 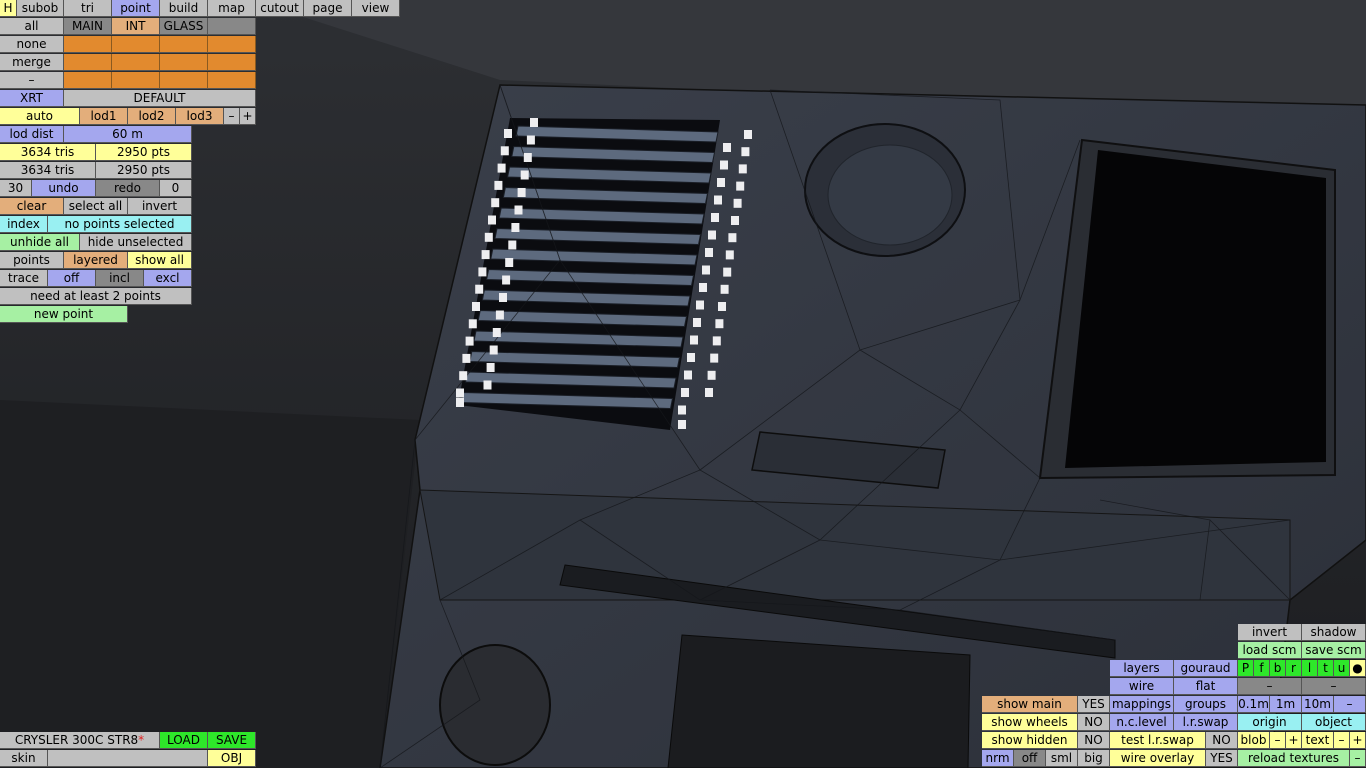 What do you see at coordinates (1294, 668) in the screenshot?
I see `flag-r-toggle: r` at bounding box center [1294, 668].